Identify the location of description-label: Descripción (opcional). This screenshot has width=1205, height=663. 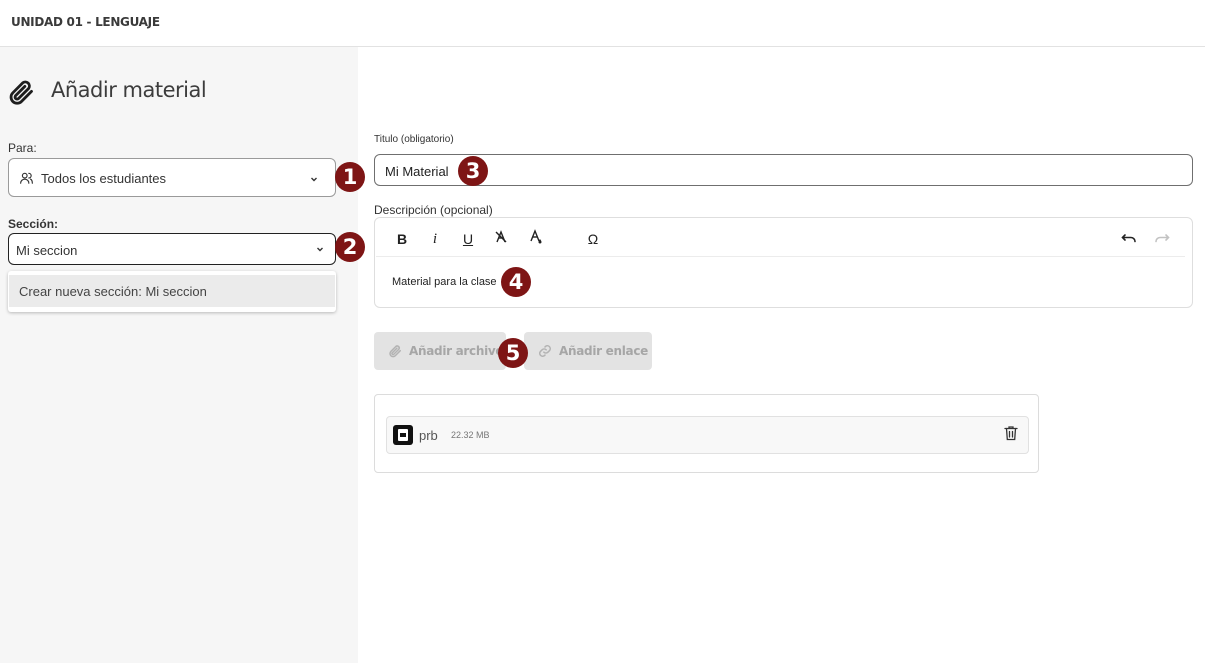
(433, 210).